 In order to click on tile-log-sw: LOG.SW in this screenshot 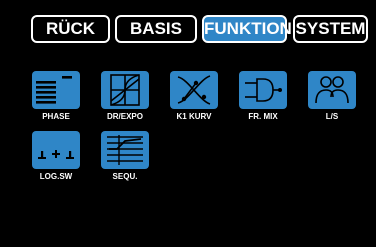, I will do `click(56, 160)`.